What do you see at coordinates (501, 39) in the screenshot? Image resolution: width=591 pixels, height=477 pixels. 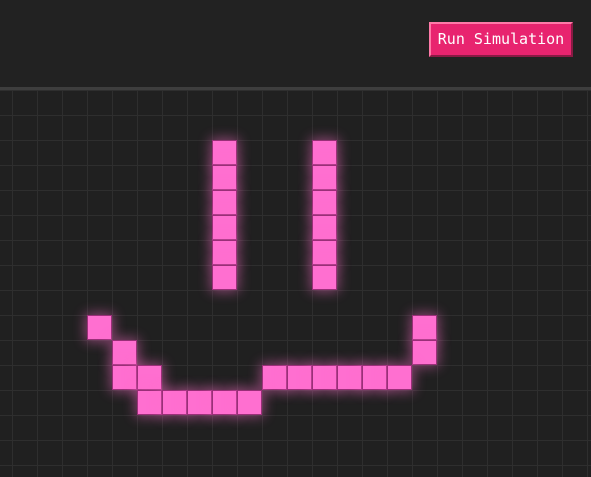 I see `run-simulation-button: Run Simulation` at bounding box center [501, 39].